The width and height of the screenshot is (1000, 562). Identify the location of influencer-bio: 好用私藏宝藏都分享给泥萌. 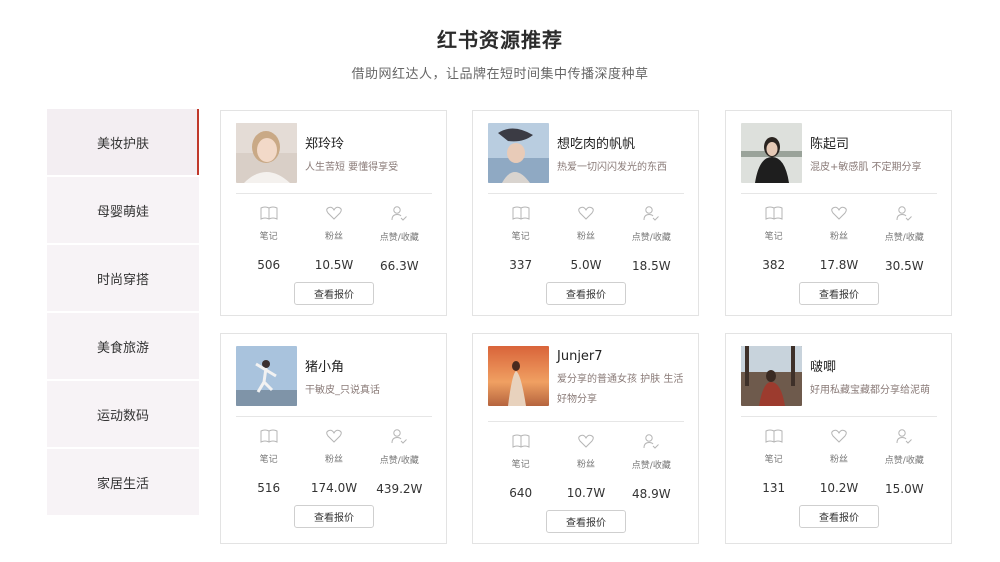
(870, 390).